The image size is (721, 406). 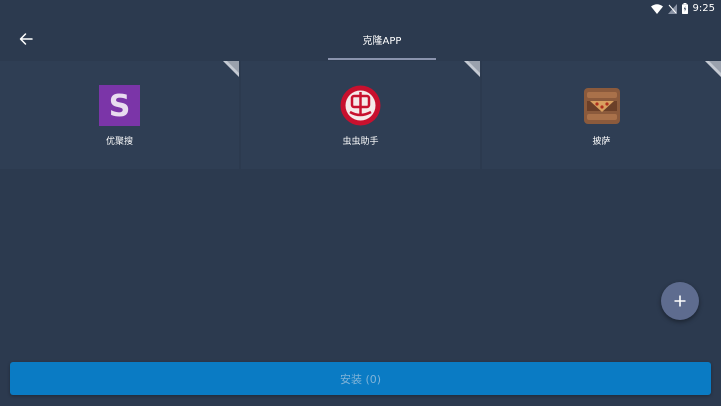 I want to click on youjusou-app-icon: S, so click(x=119, y=105).